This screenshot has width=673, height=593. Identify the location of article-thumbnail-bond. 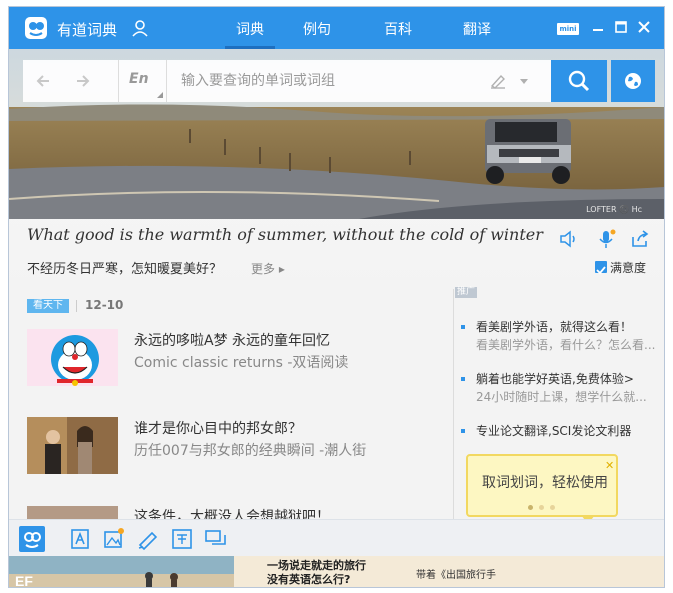
(72, 445).